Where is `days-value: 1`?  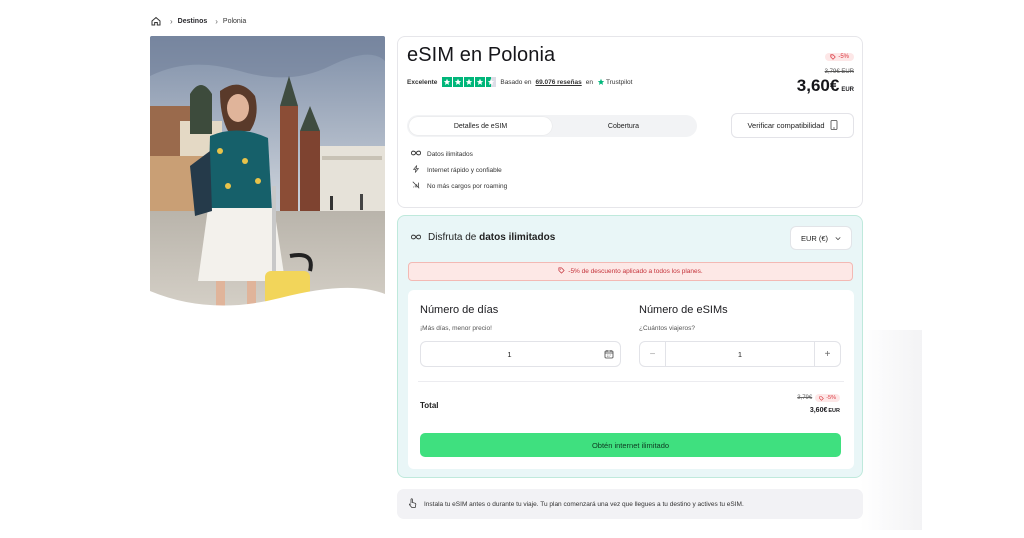
days-value: 1 is located at coordinates (509, 354).